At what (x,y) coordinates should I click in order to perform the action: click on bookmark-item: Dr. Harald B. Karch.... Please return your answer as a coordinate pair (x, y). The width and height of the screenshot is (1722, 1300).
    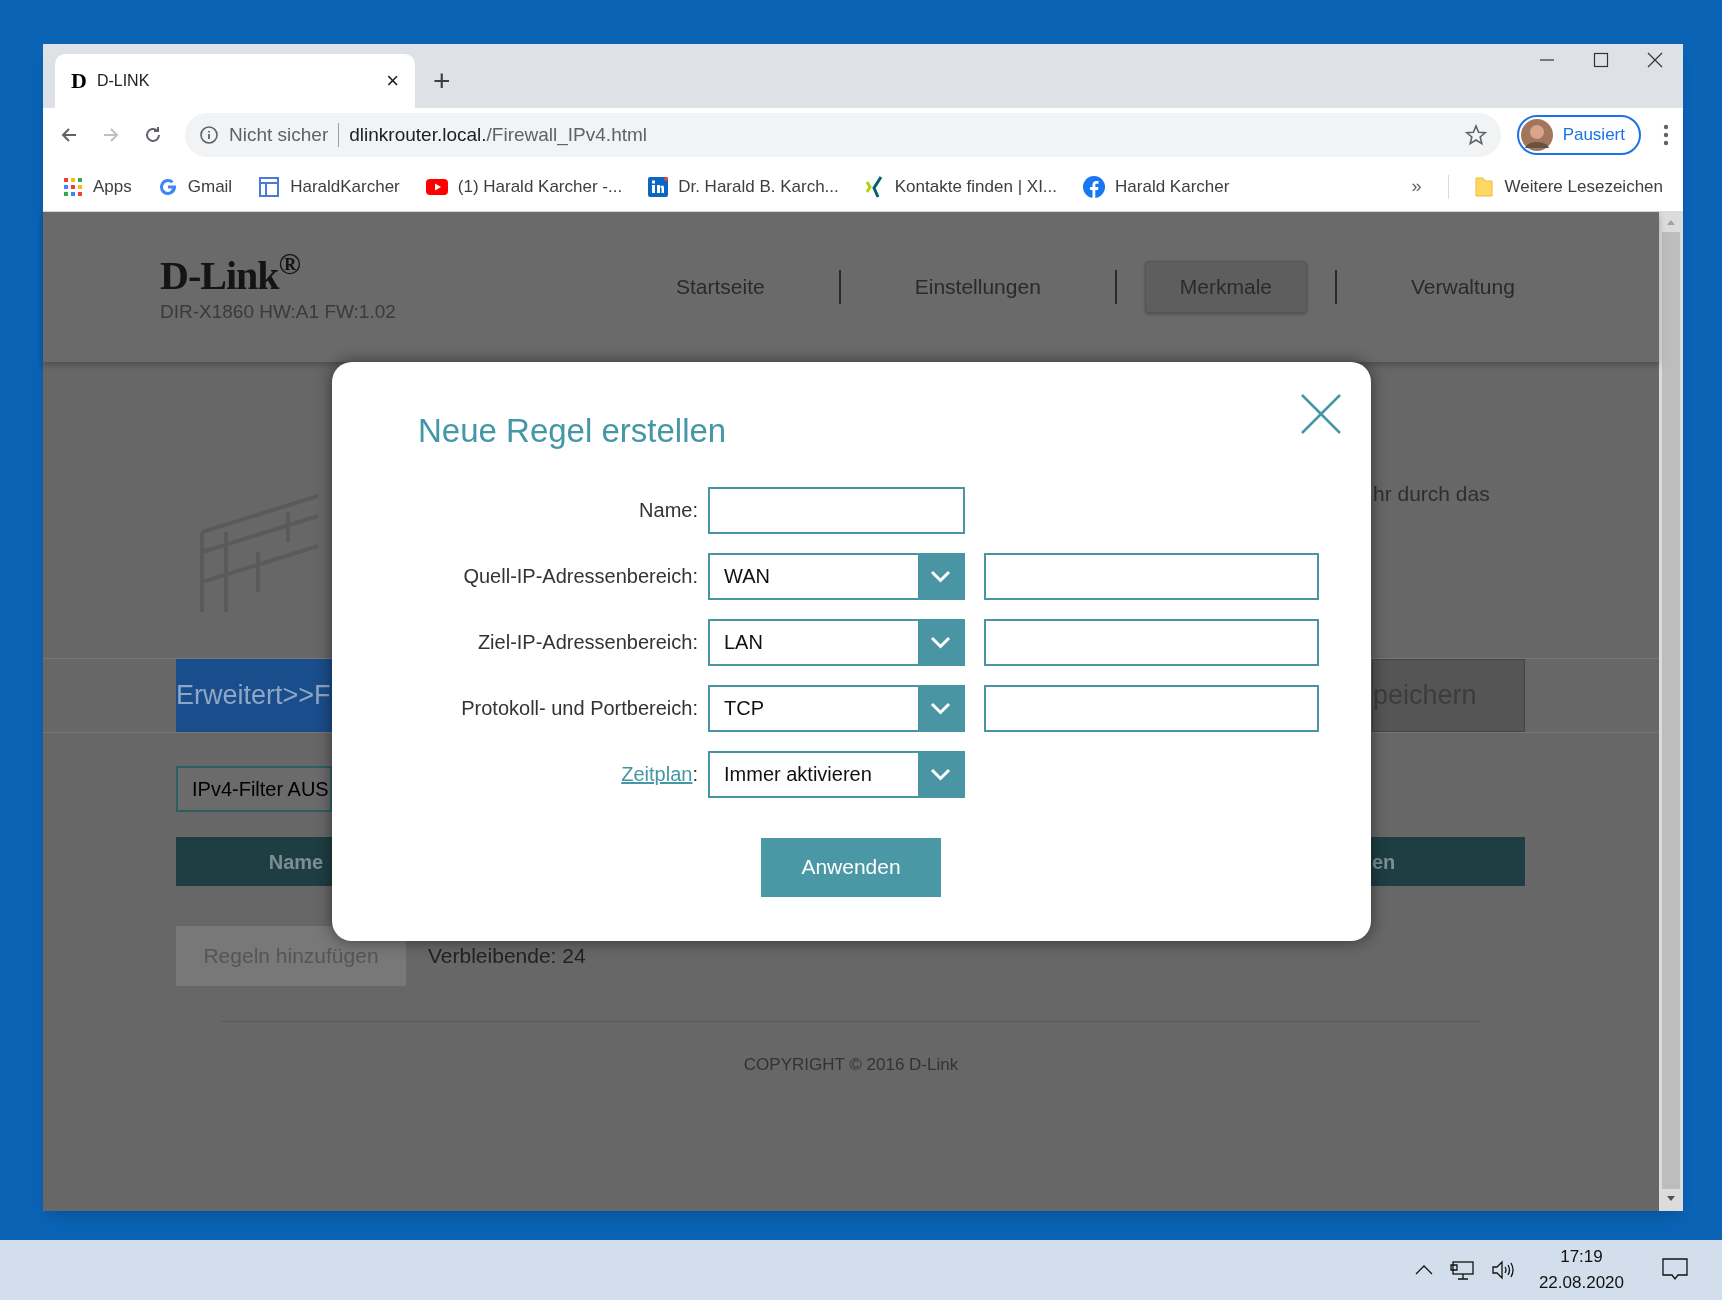
    Looking at the image, I should click on (743, 186).